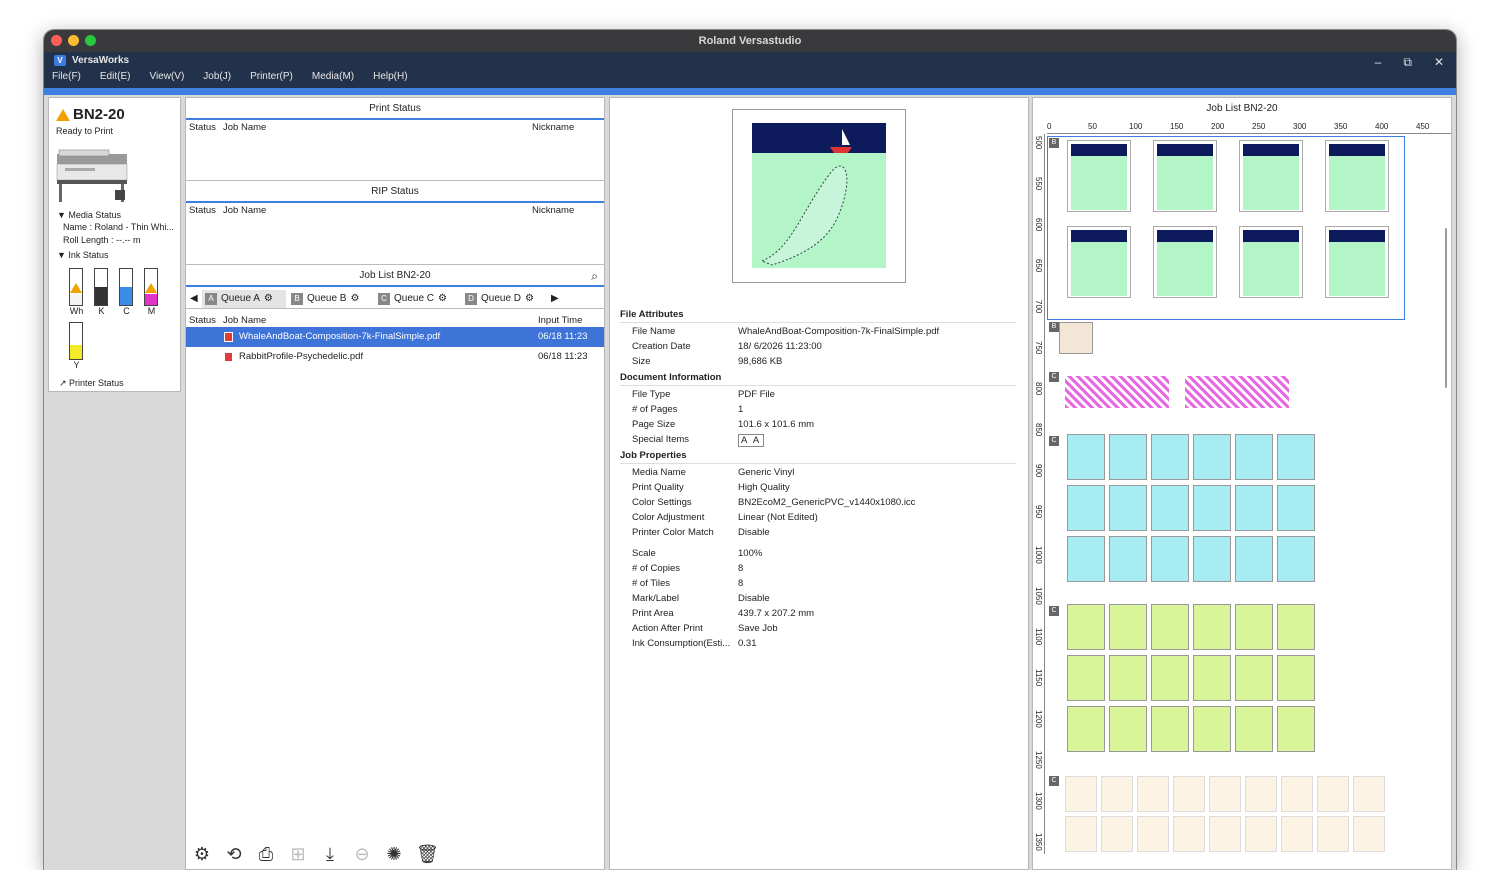  Describe the element at coordinates (395, 192) in the screenshot. I see `rip-status-title: RIP Status` at that location.